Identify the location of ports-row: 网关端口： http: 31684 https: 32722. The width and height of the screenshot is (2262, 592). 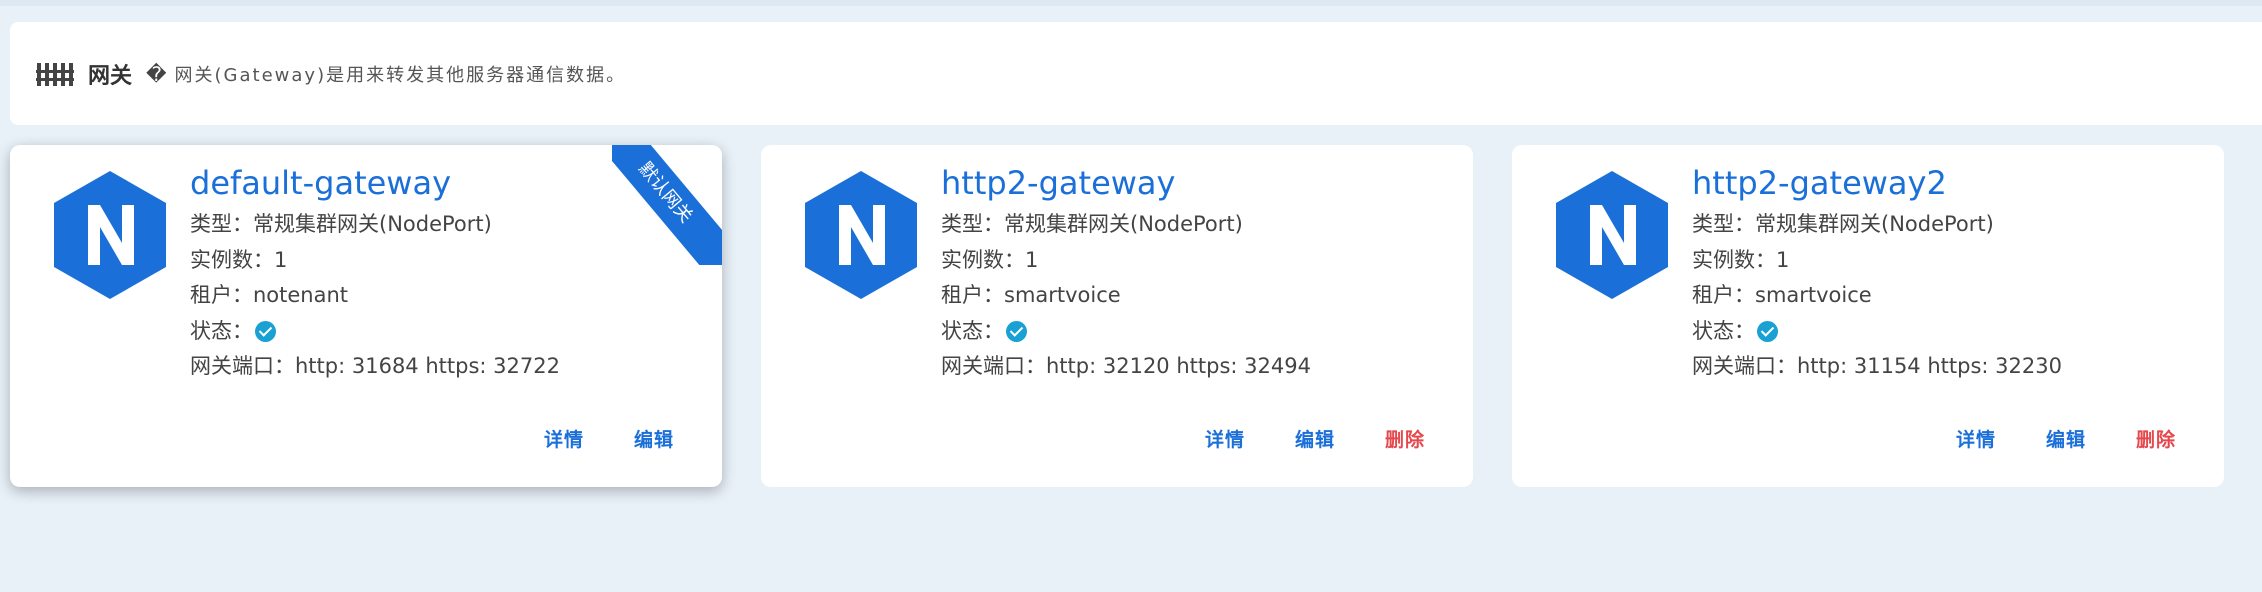
(375, 366).